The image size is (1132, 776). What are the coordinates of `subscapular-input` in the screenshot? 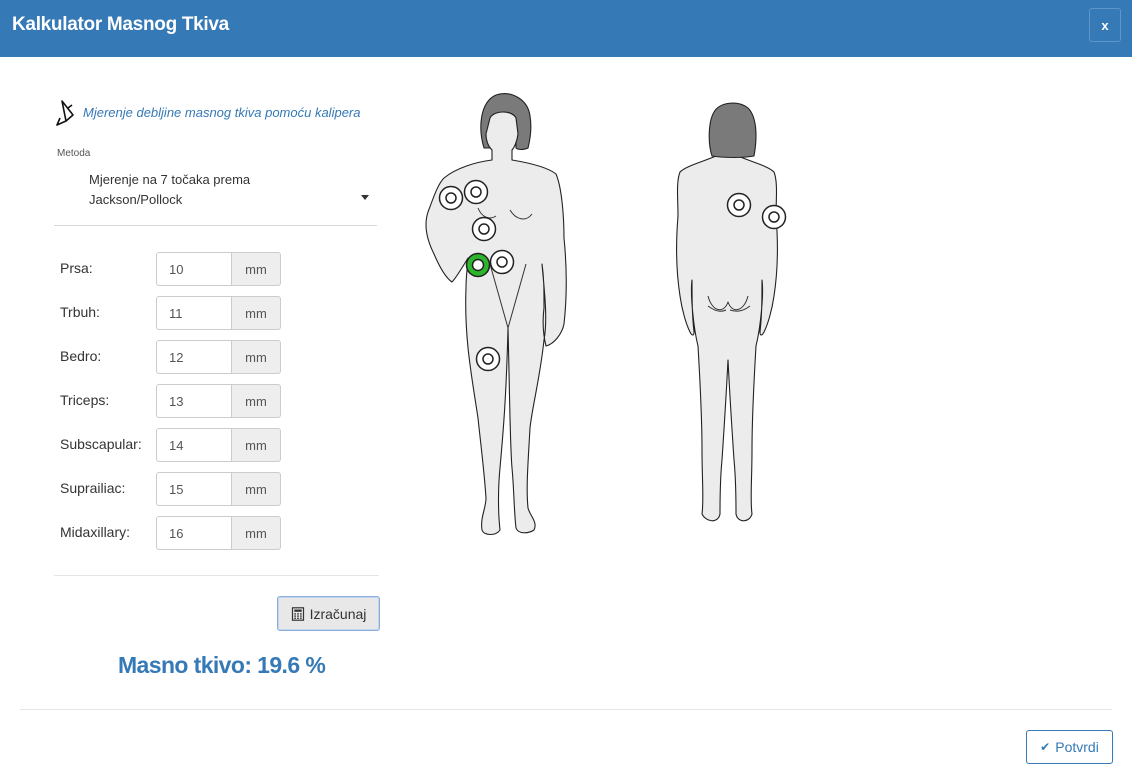 It's located at (193, 445).